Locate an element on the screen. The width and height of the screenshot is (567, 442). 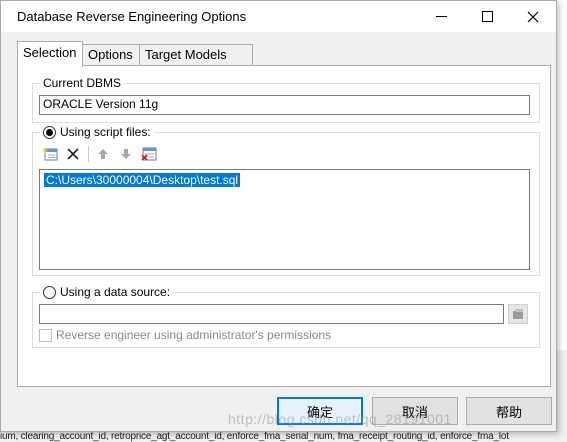
clear-list-button is located at coordinates (149, 154).